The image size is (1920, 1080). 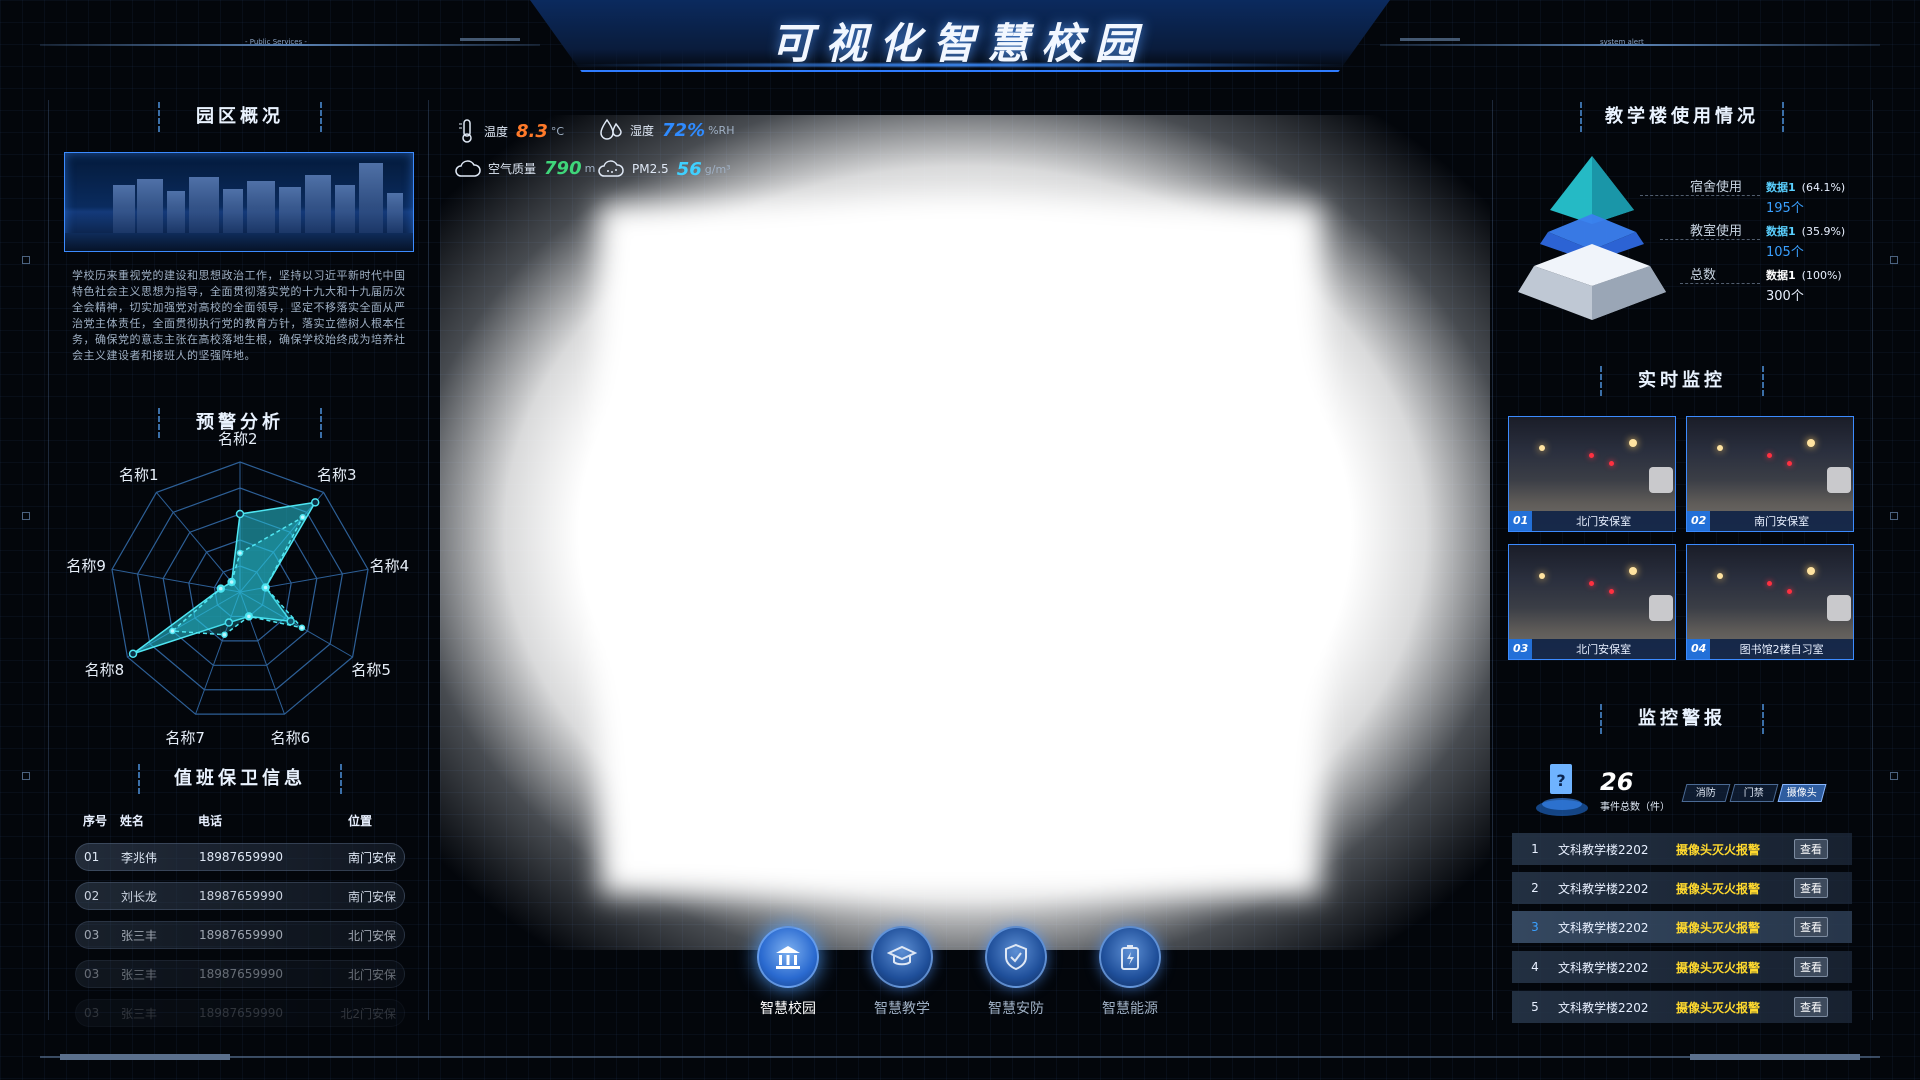 What do you see at coordinates (276, 42) in the screenshot?
I see `header-deco-text-left: - Public Services -` at bounding box center [276, 42].